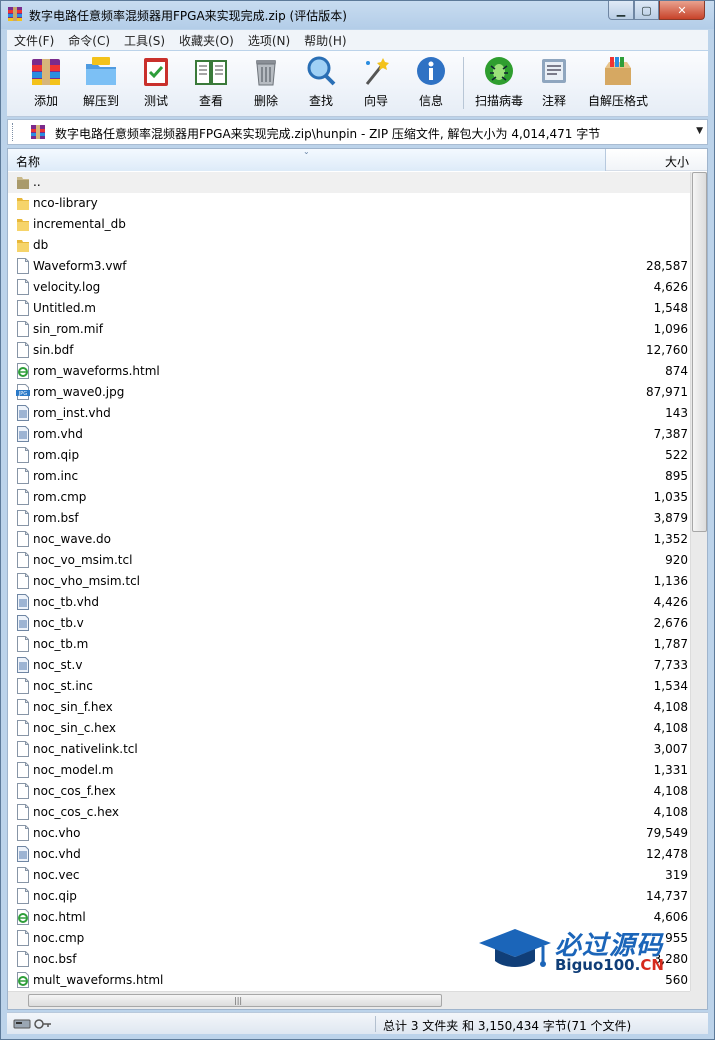  I want to click on file-row: noc_model.m 1,331, so click(349, 770).